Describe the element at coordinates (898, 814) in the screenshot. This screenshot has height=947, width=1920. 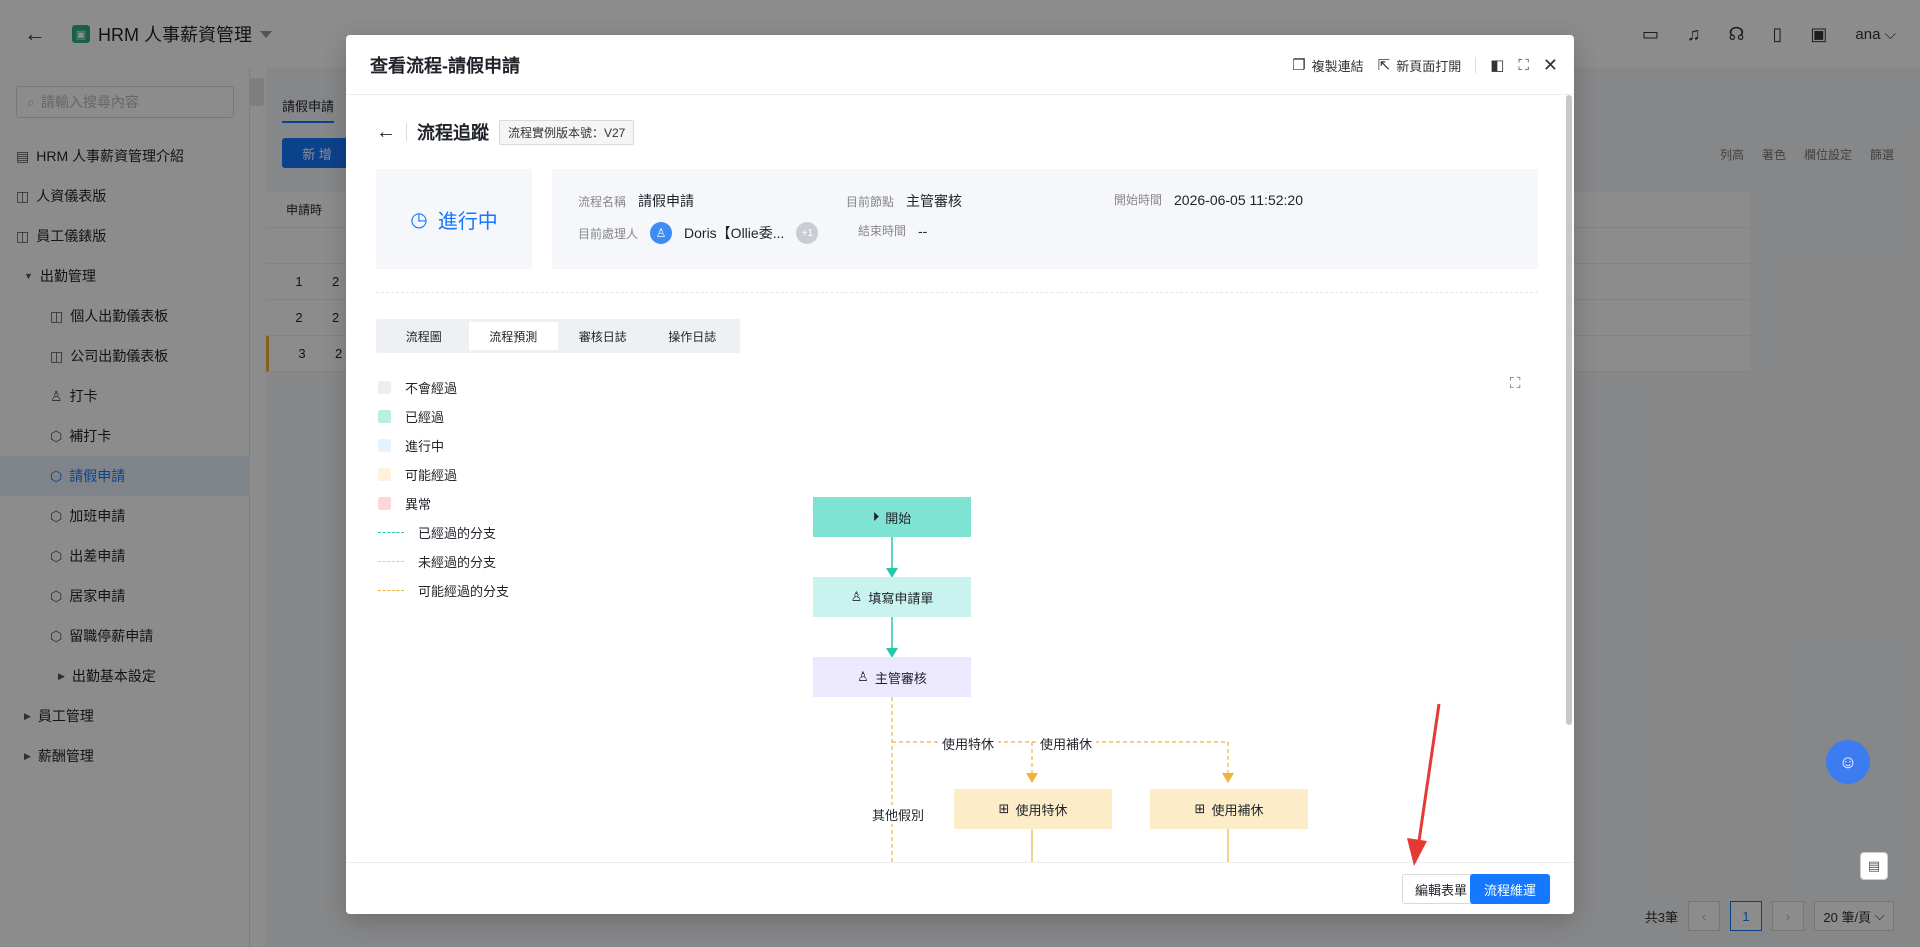
I see `branch-label: 其他假別` at that location.